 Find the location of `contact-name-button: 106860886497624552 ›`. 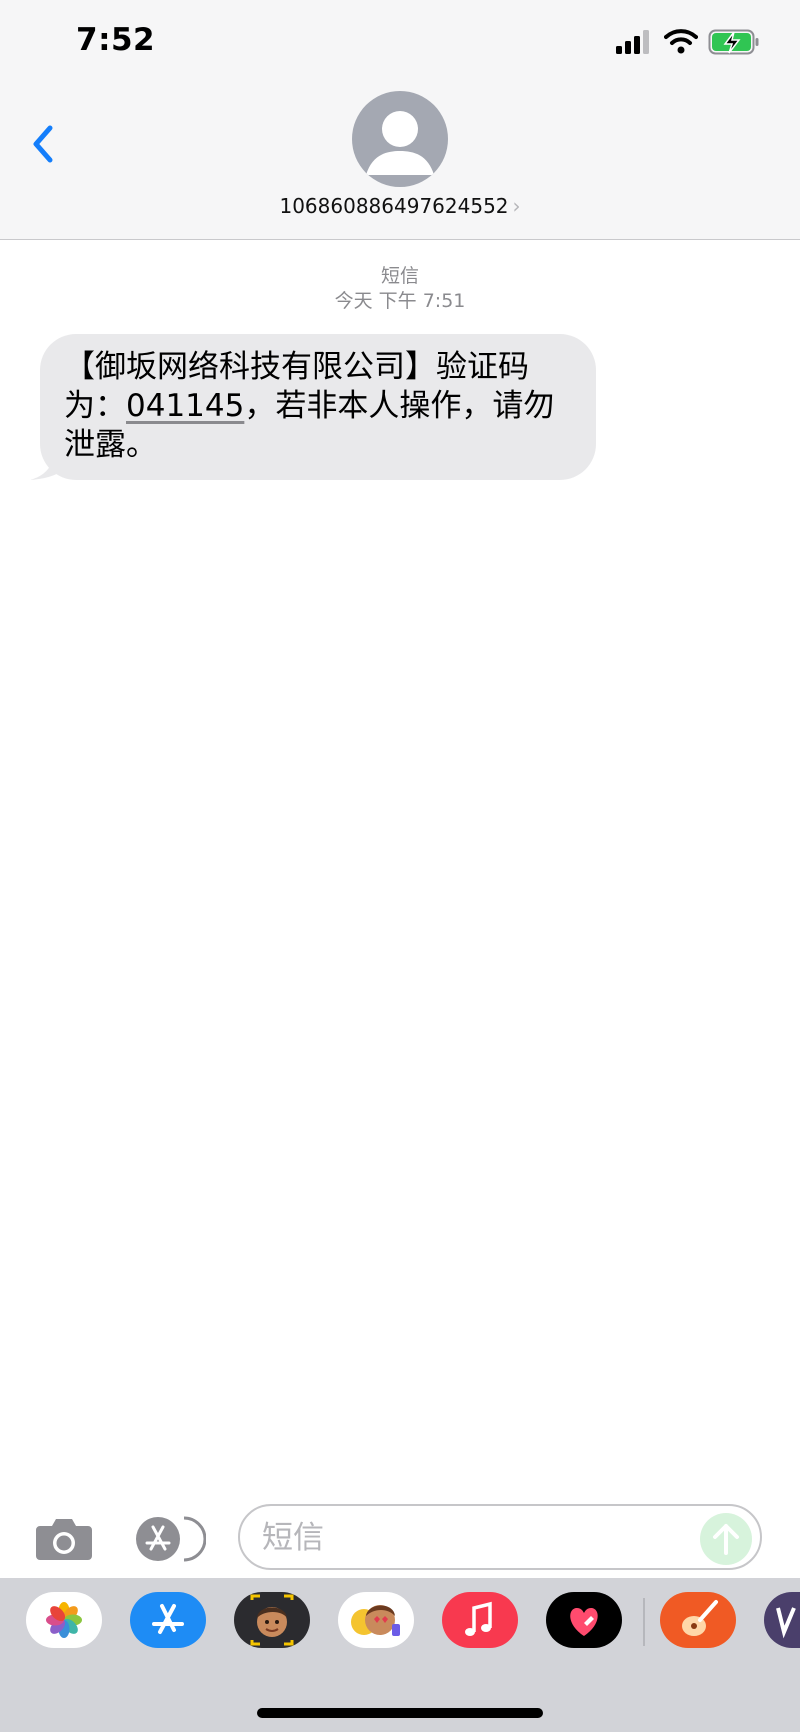

contact-name-button: 106860886497624552 › is located at coordinates (400, 206).